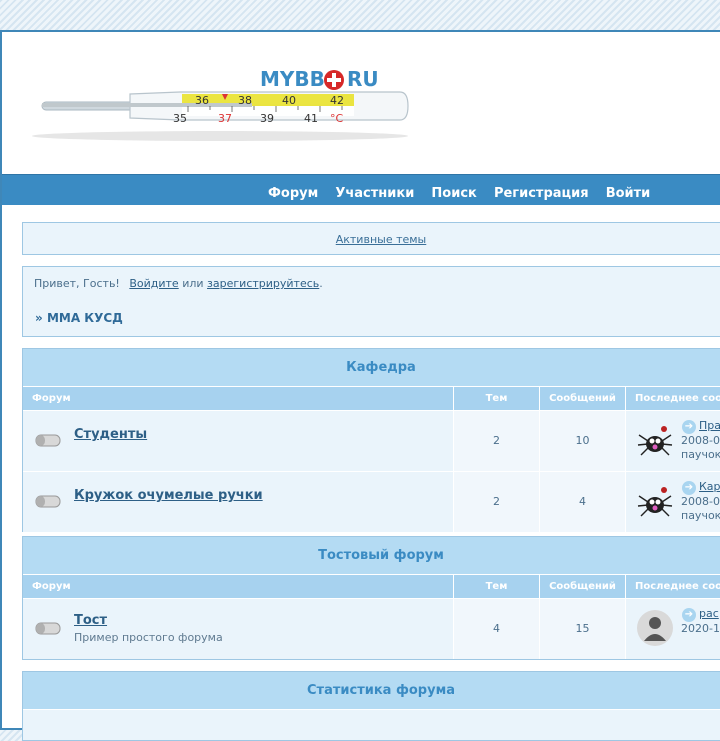  I want to click on nav-members: Участники, so click(374, 193).